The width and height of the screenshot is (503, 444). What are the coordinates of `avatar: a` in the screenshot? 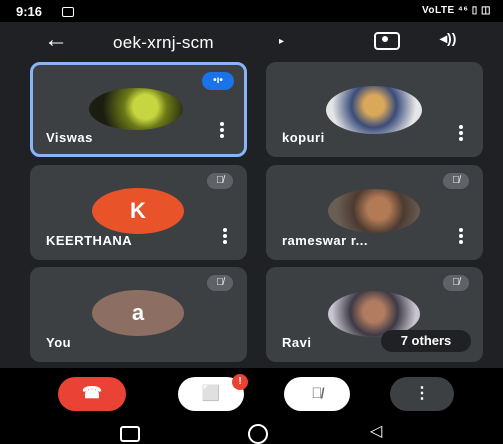 It's located at (138, 313).